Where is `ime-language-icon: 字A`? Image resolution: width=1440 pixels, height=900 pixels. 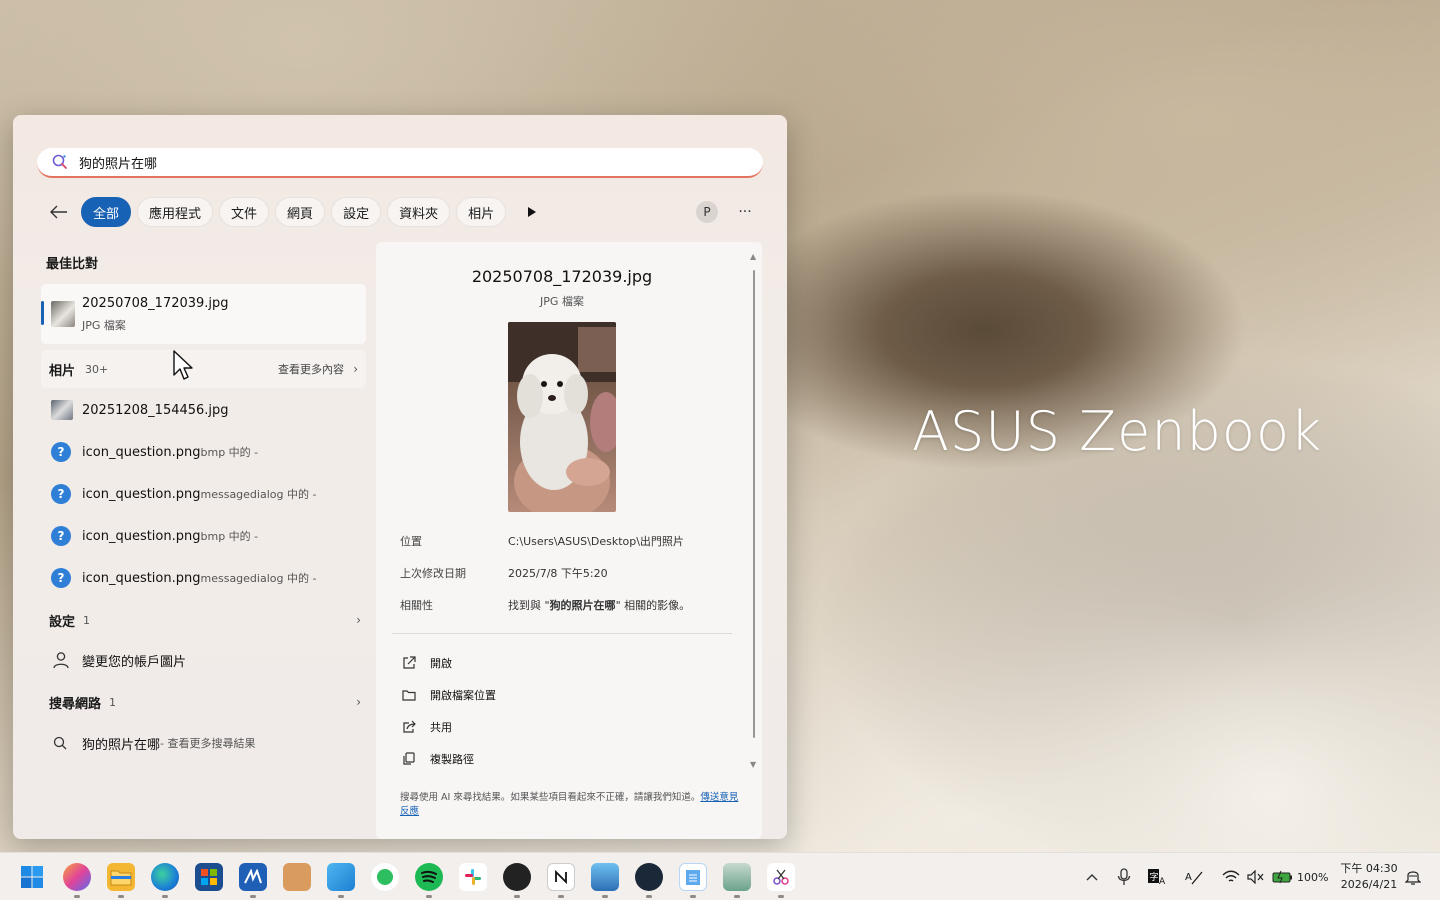 ime-language-icon: 字A is located at coordinates (1157, 877).